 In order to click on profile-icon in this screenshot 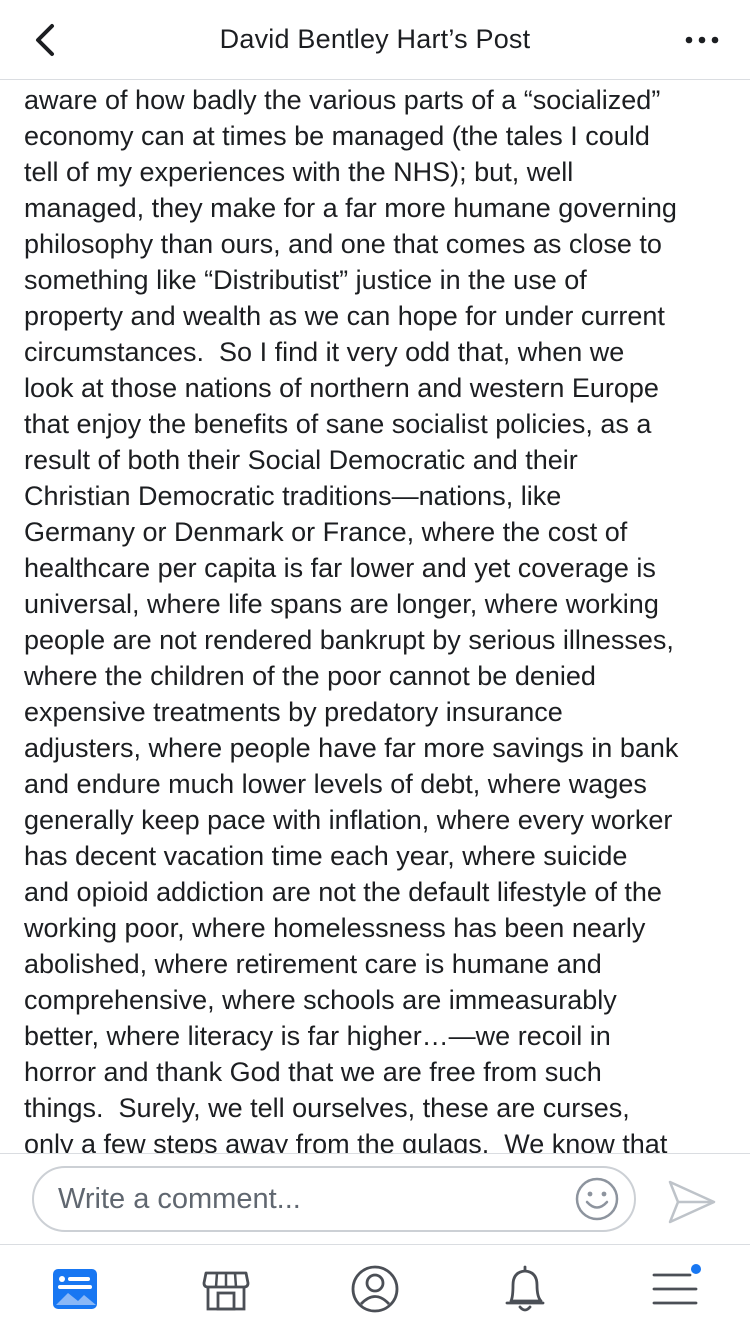, I will do `click(375, 1289)`.